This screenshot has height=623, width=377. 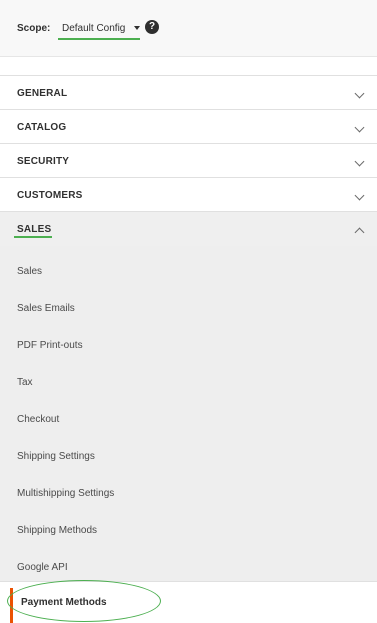 I want to click on section-title: SECURITY, so click(x=43, y=161).